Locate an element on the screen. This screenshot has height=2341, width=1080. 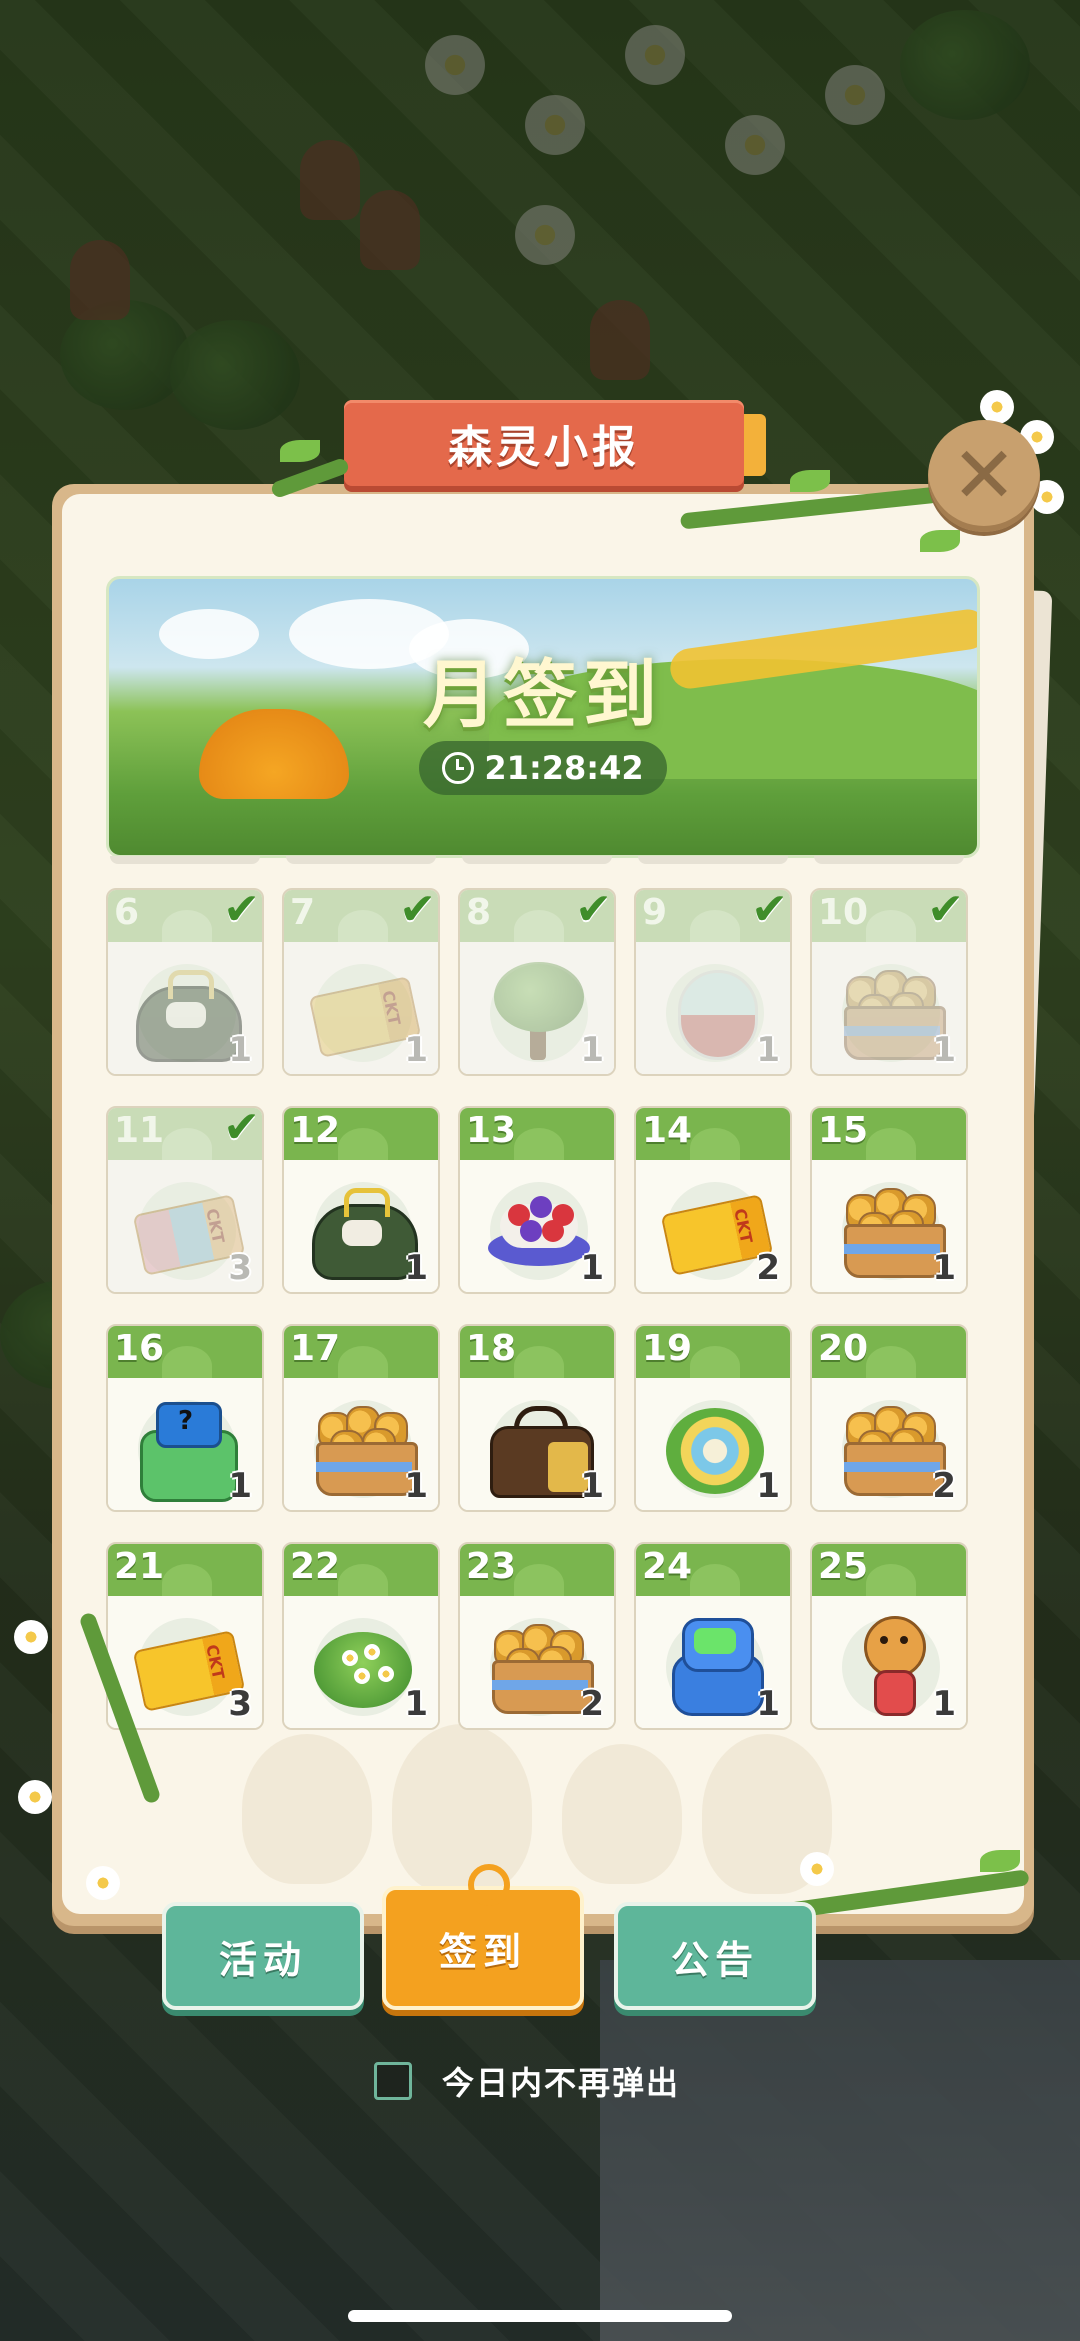
reward-card-day-8: 8 1 ✔ is located at coordinates (537, 982).